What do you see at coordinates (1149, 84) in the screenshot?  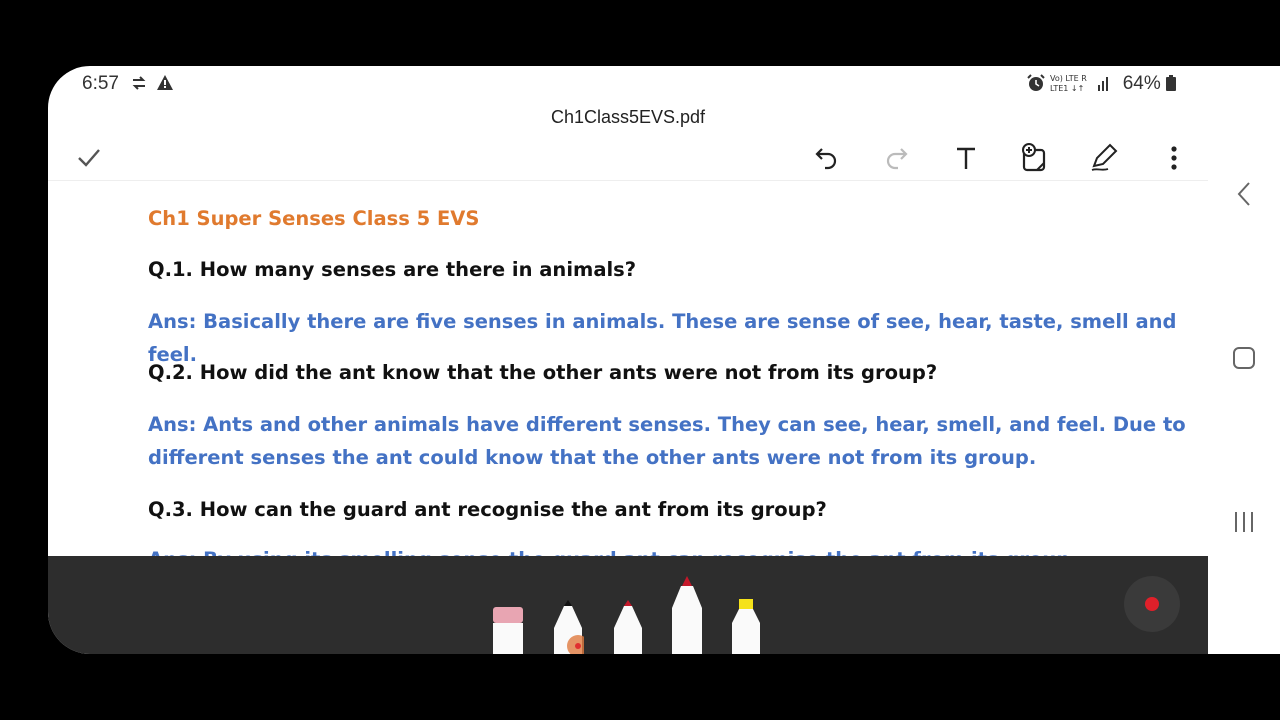 I see `battery-percent: 64%` at bounding box center [1149, 84].